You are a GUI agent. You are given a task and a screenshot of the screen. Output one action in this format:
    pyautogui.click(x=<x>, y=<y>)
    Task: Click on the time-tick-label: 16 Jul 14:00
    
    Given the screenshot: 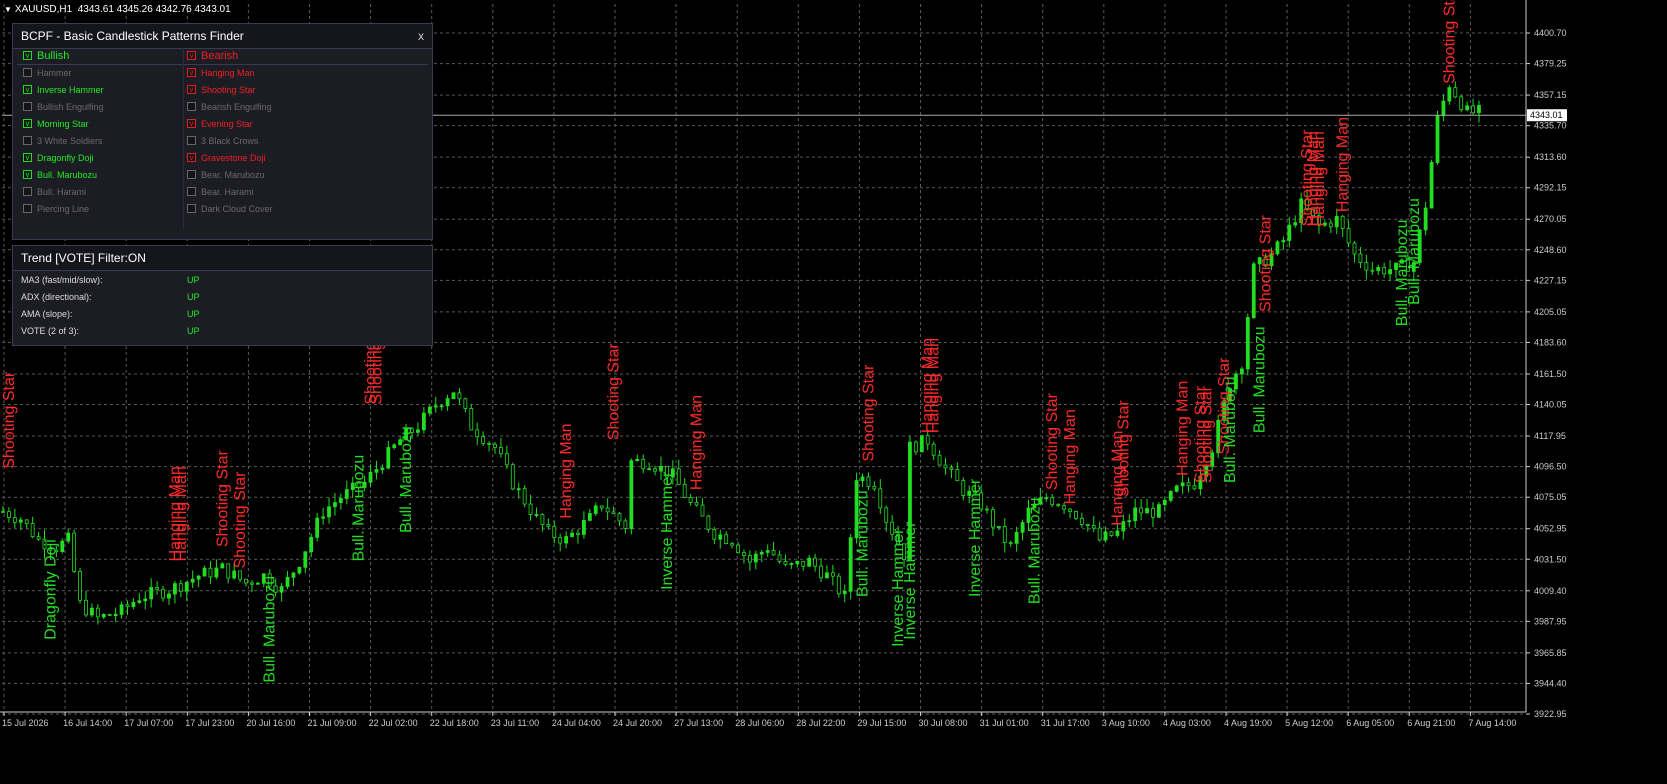 What is the action you would take?
    pyautogui.click(x=87, y=723)
    